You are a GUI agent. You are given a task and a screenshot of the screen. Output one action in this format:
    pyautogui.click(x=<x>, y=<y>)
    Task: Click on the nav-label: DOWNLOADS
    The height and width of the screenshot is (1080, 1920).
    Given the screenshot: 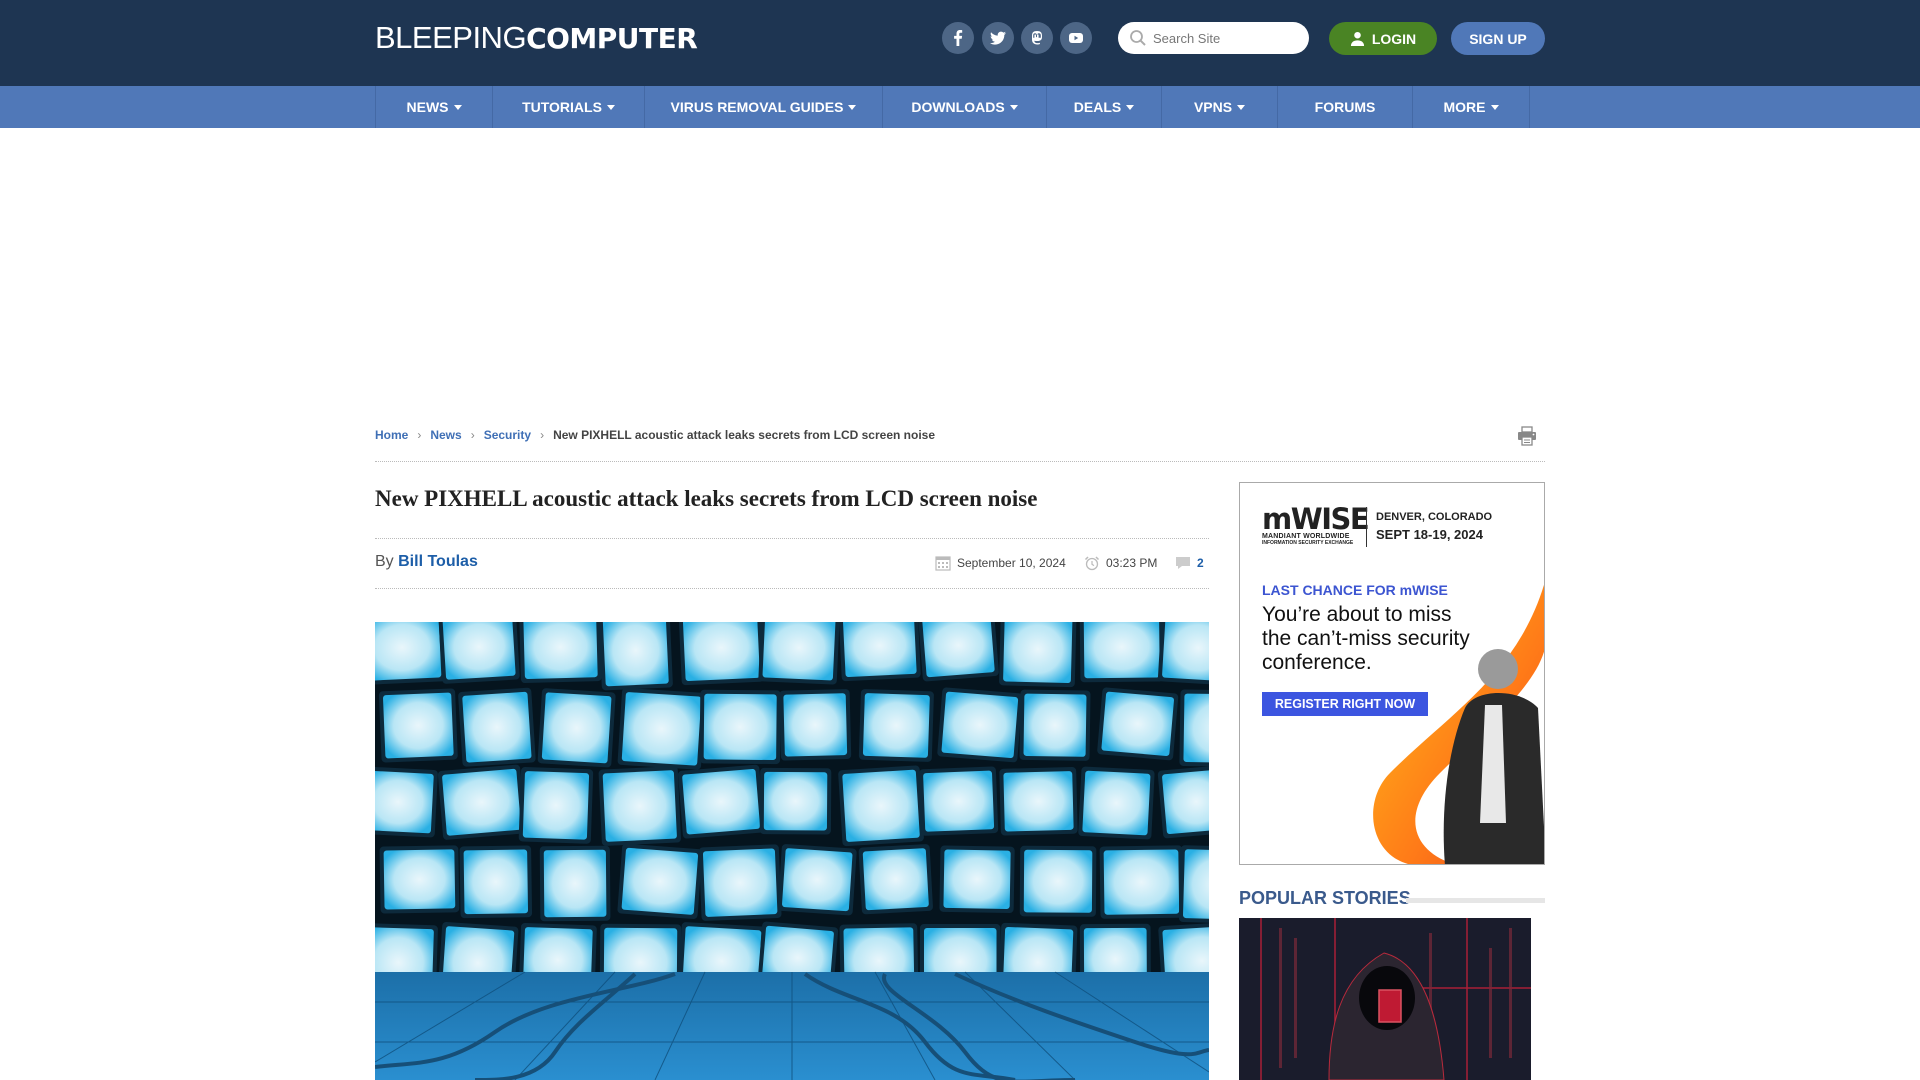 What is the action you would take?
    pyautogui.click(x=958, y=107)
    